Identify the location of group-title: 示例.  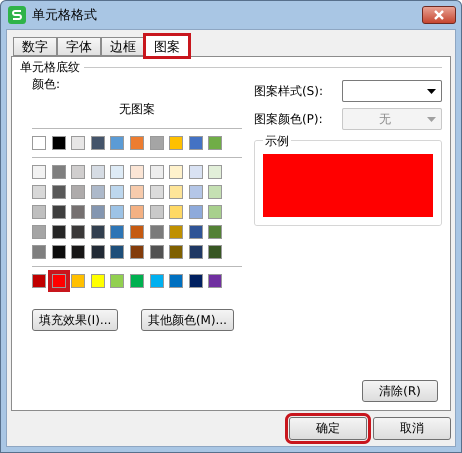
(277, 141).